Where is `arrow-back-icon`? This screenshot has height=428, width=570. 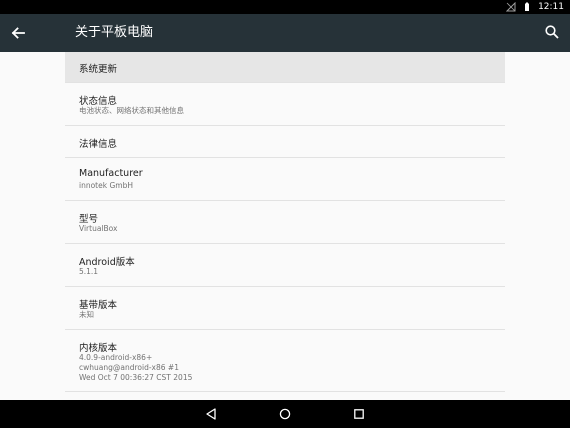 arrow-back-icon is located at coordinates (18, 33).